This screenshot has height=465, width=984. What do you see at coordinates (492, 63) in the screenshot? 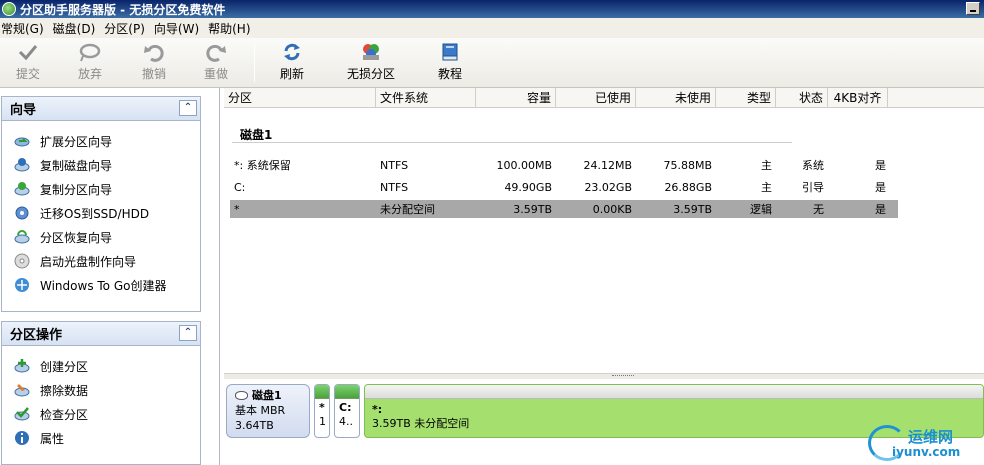
I see `toolbar: 提交 放弃 撤销 重做 刷新 无损分区 教程` at bounding box center [492, 63].